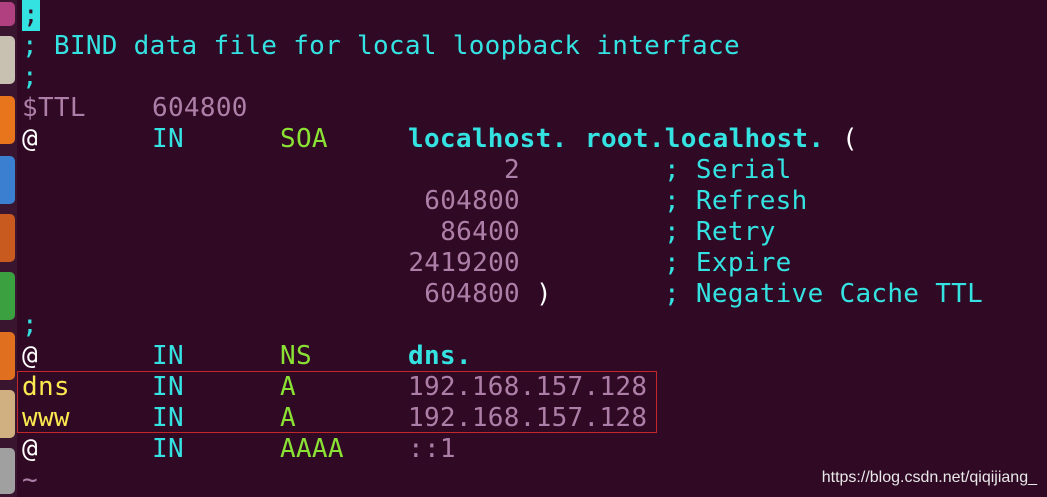 Image resolution: width=1047 pixels, height=497 pixels. I want to click on soa-comment: ; Serial, so click(728, 170).